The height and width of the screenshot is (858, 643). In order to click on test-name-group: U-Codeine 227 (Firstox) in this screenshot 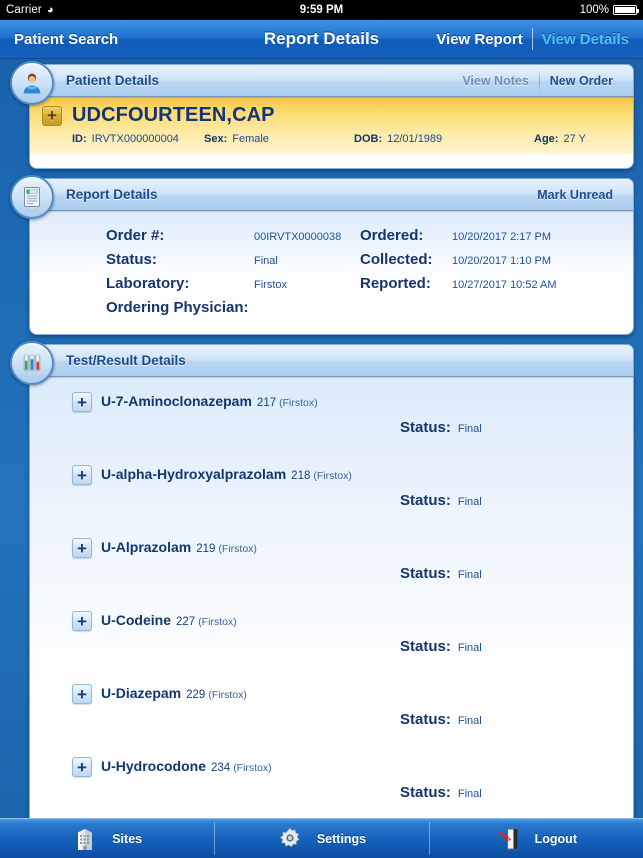, I will do `click(169, 621)`.